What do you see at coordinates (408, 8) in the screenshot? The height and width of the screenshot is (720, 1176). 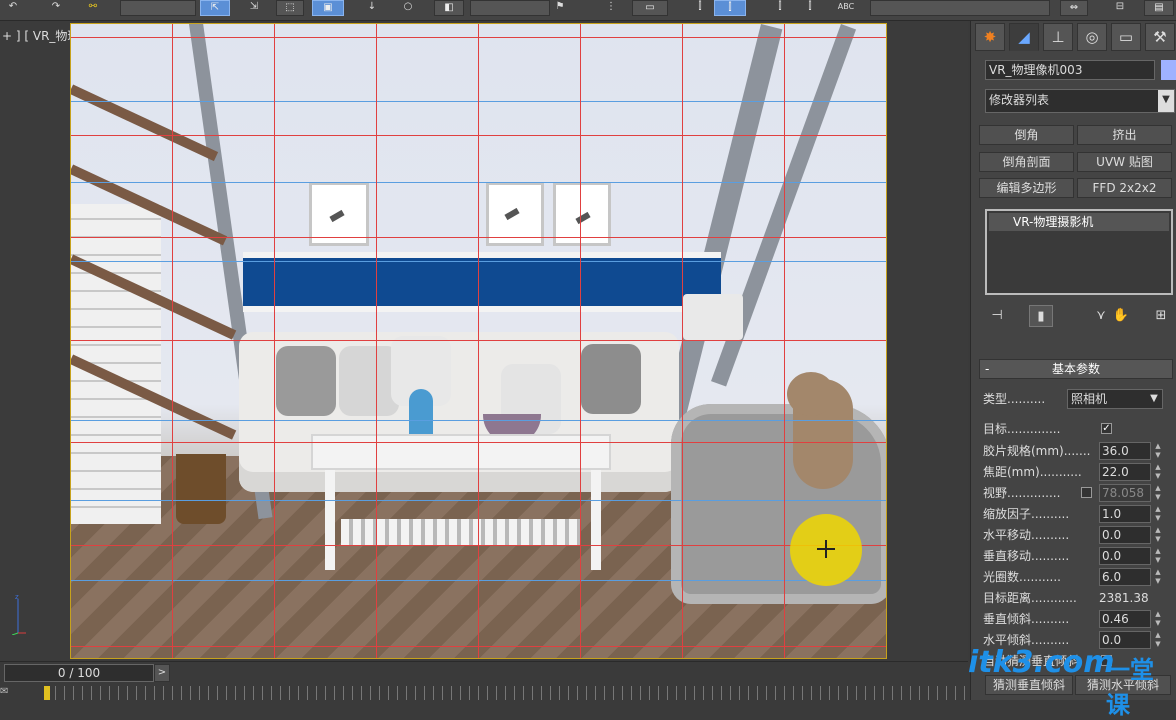 I see `rotate-icon: ○` at bounding box center [408, 8].